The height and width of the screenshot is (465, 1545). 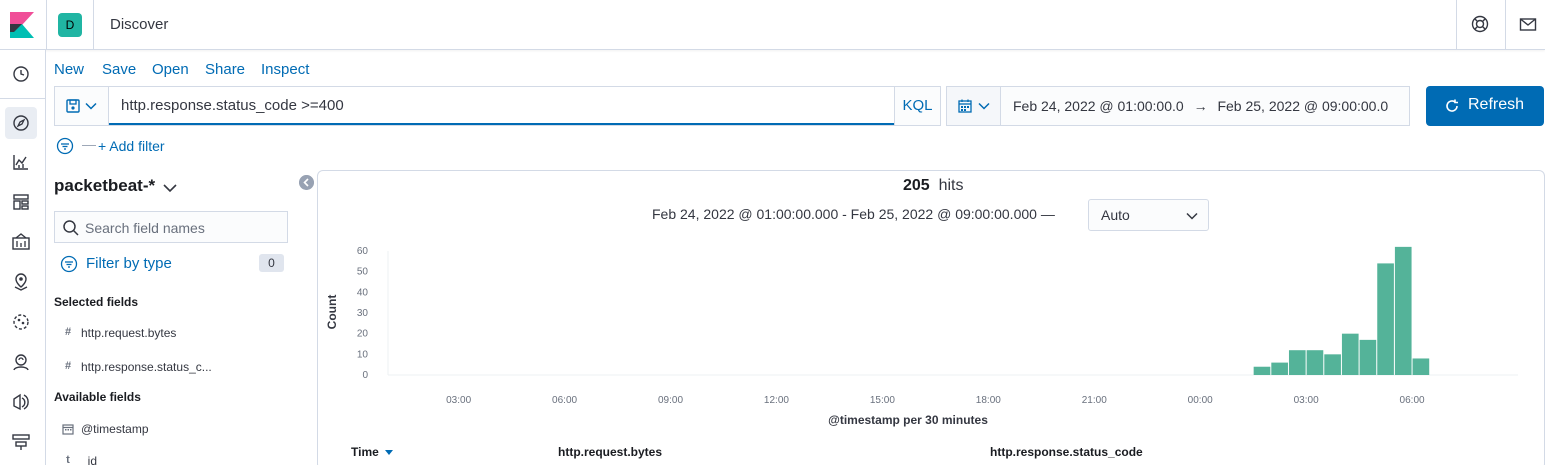 I want to click on dashboard-icon, so click(x=21, y=202).